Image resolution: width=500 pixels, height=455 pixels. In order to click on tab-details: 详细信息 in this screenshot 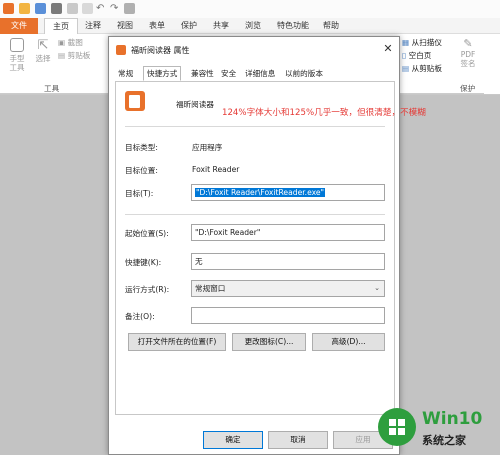, I will do `click(260, 74)`.